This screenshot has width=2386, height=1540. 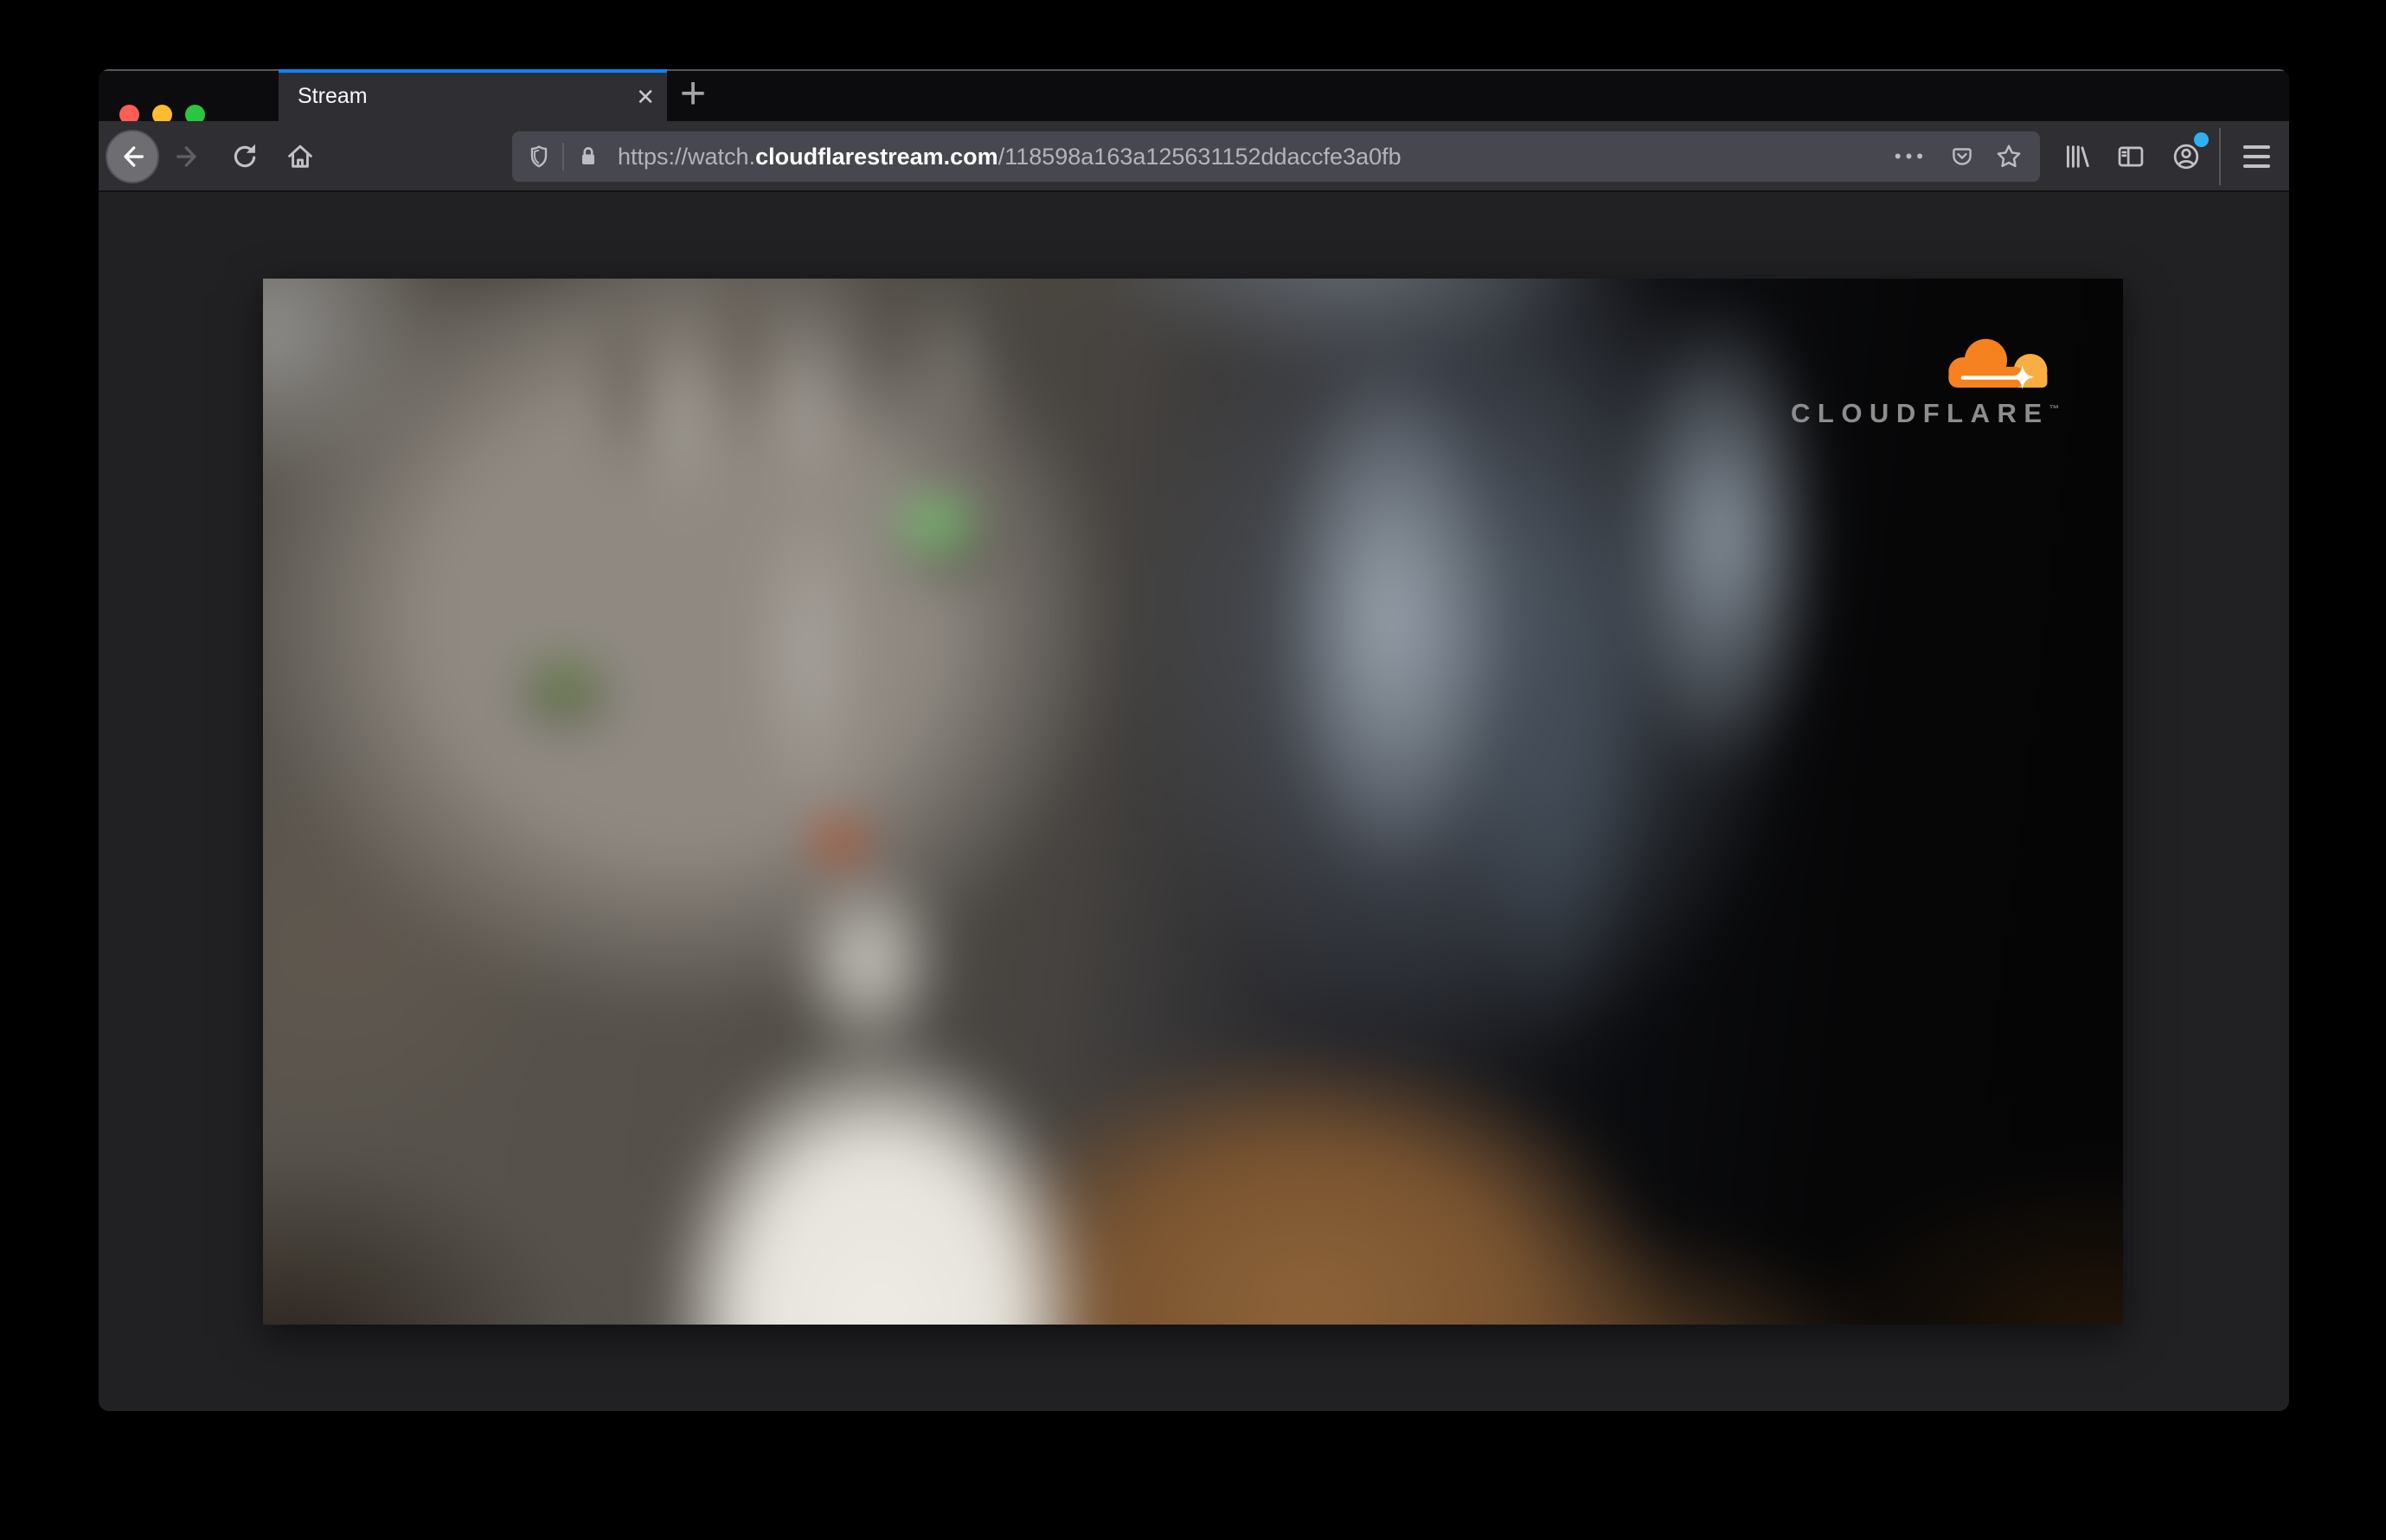 I want to click on forward-button, so click(x=187, y=156).